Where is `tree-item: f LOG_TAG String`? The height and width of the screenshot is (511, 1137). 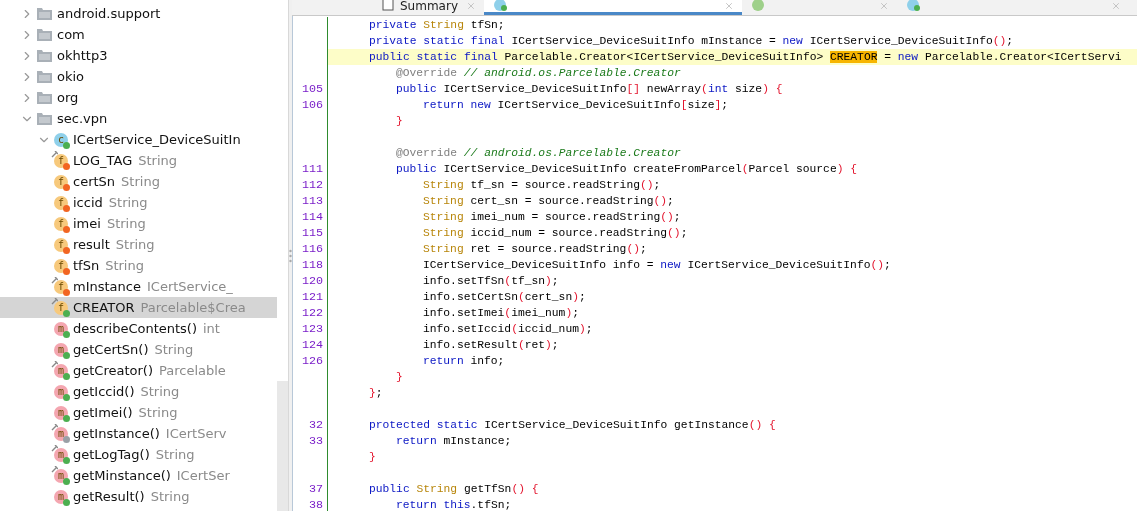
tree-item: f LOG_TAG String is located at coordinates (138, 160).